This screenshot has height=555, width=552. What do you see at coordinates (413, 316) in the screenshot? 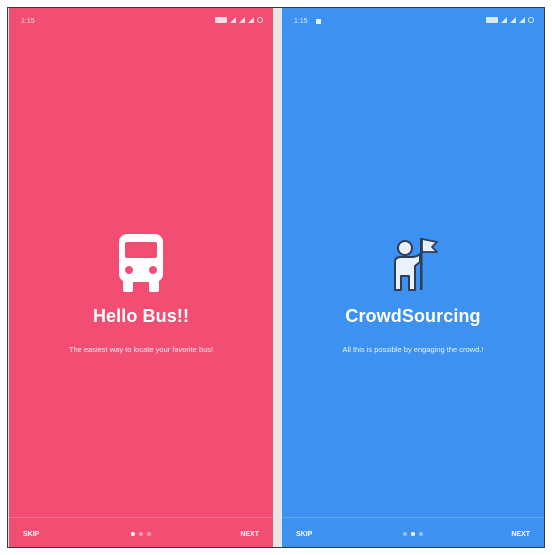
I see `onboarding-title: CrowdSourcing` at bounding box center [413, 316].